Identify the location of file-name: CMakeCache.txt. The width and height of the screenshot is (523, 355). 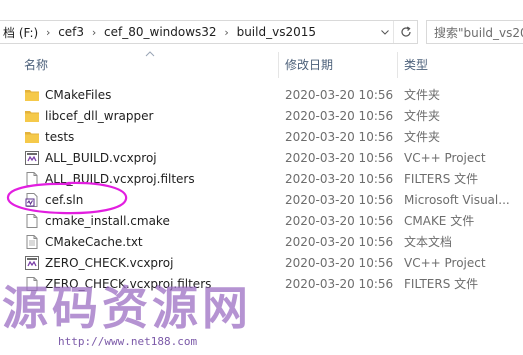
(94, 242).